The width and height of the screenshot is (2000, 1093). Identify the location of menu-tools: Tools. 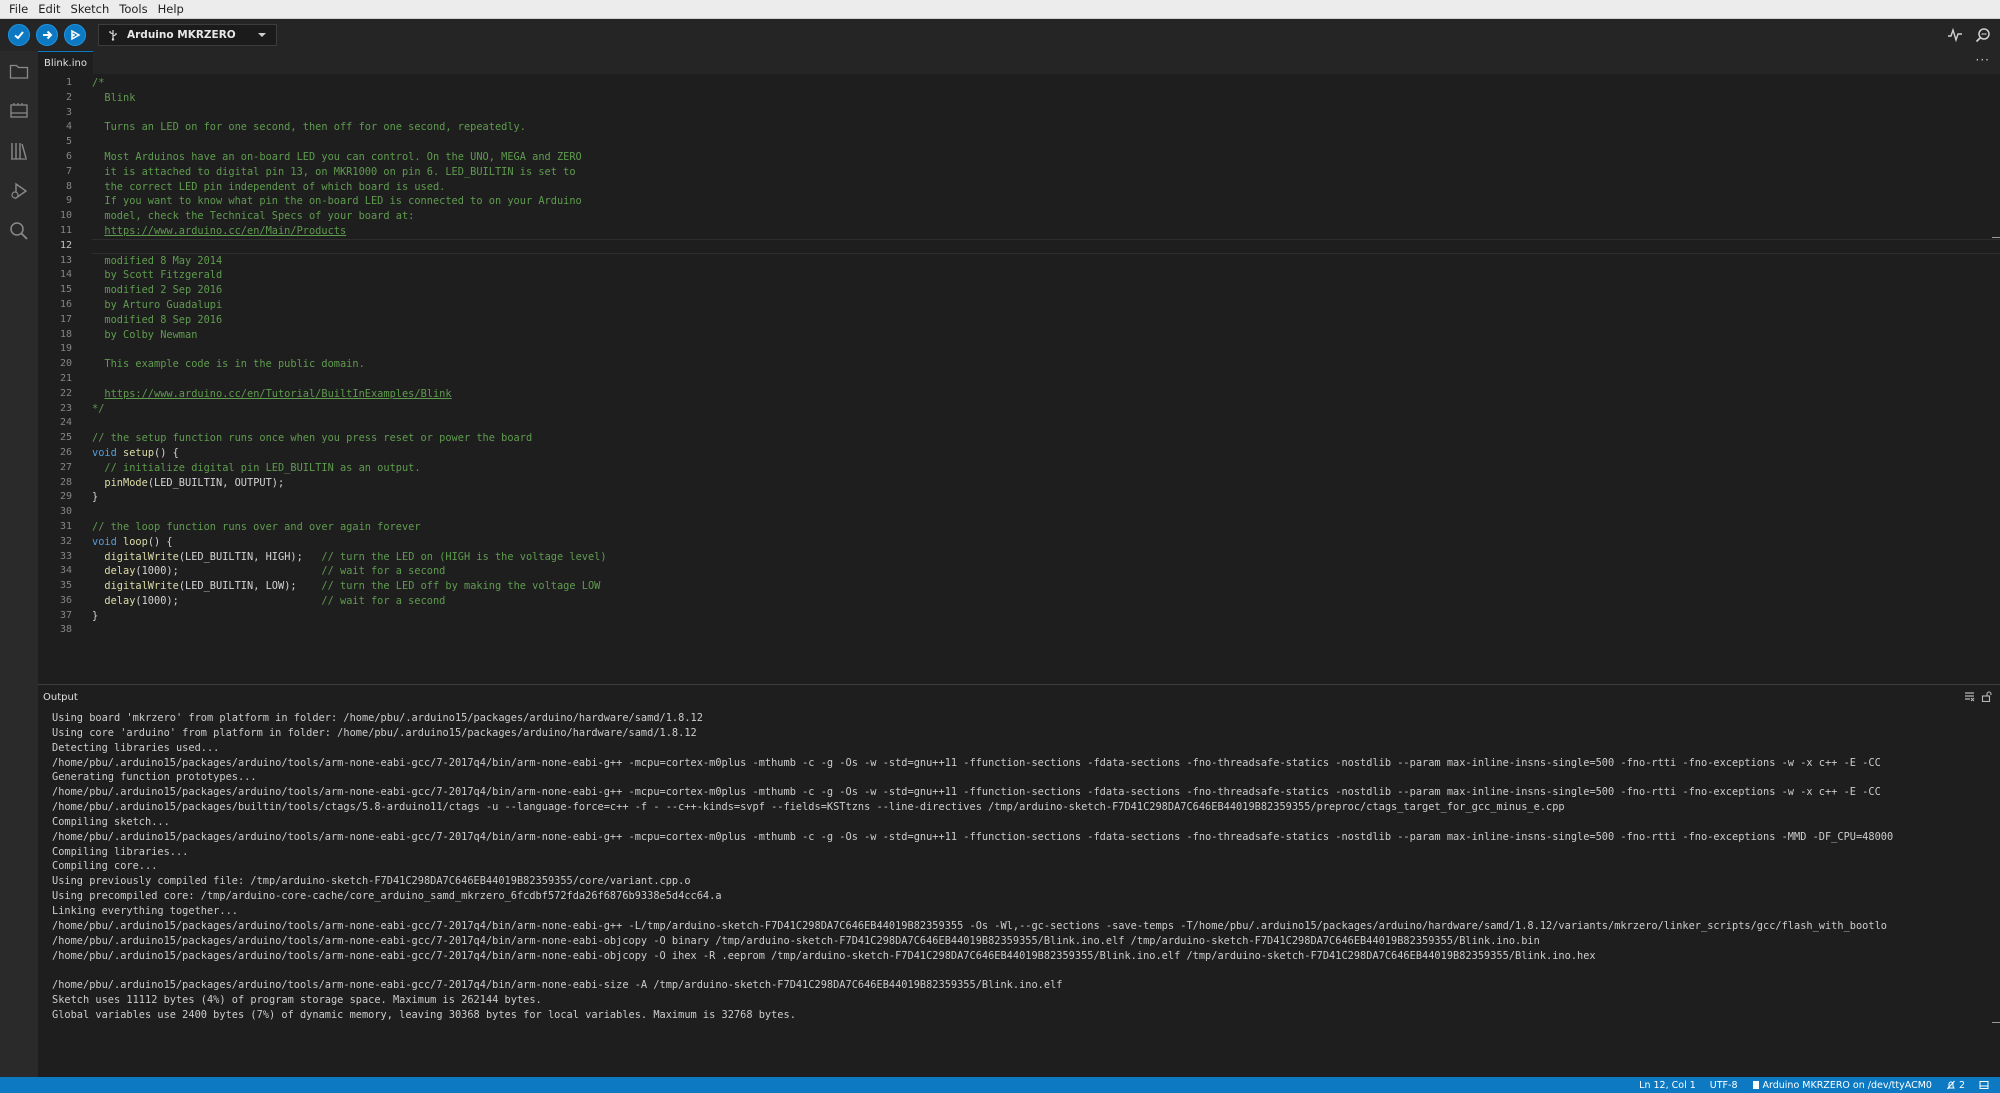
(133, 9).